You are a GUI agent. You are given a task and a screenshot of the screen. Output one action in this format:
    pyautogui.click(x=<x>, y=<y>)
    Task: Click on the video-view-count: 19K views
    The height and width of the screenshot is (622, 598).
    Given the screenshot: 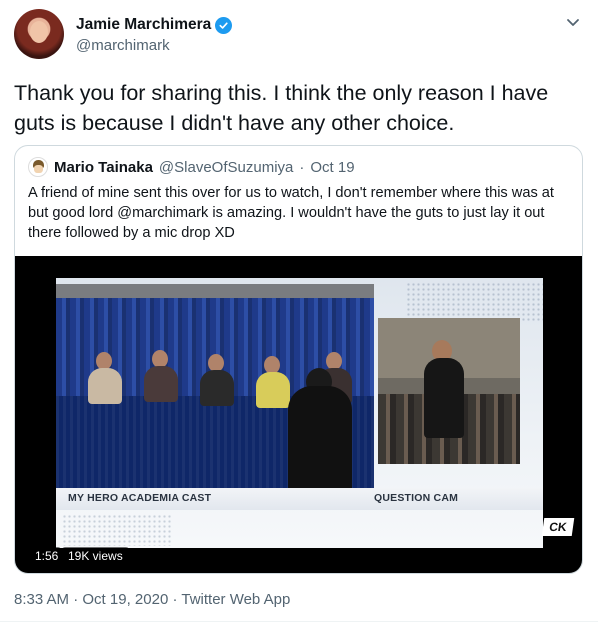 What is the action you would take?
    pyautogui.click(x=95, y=556)
    